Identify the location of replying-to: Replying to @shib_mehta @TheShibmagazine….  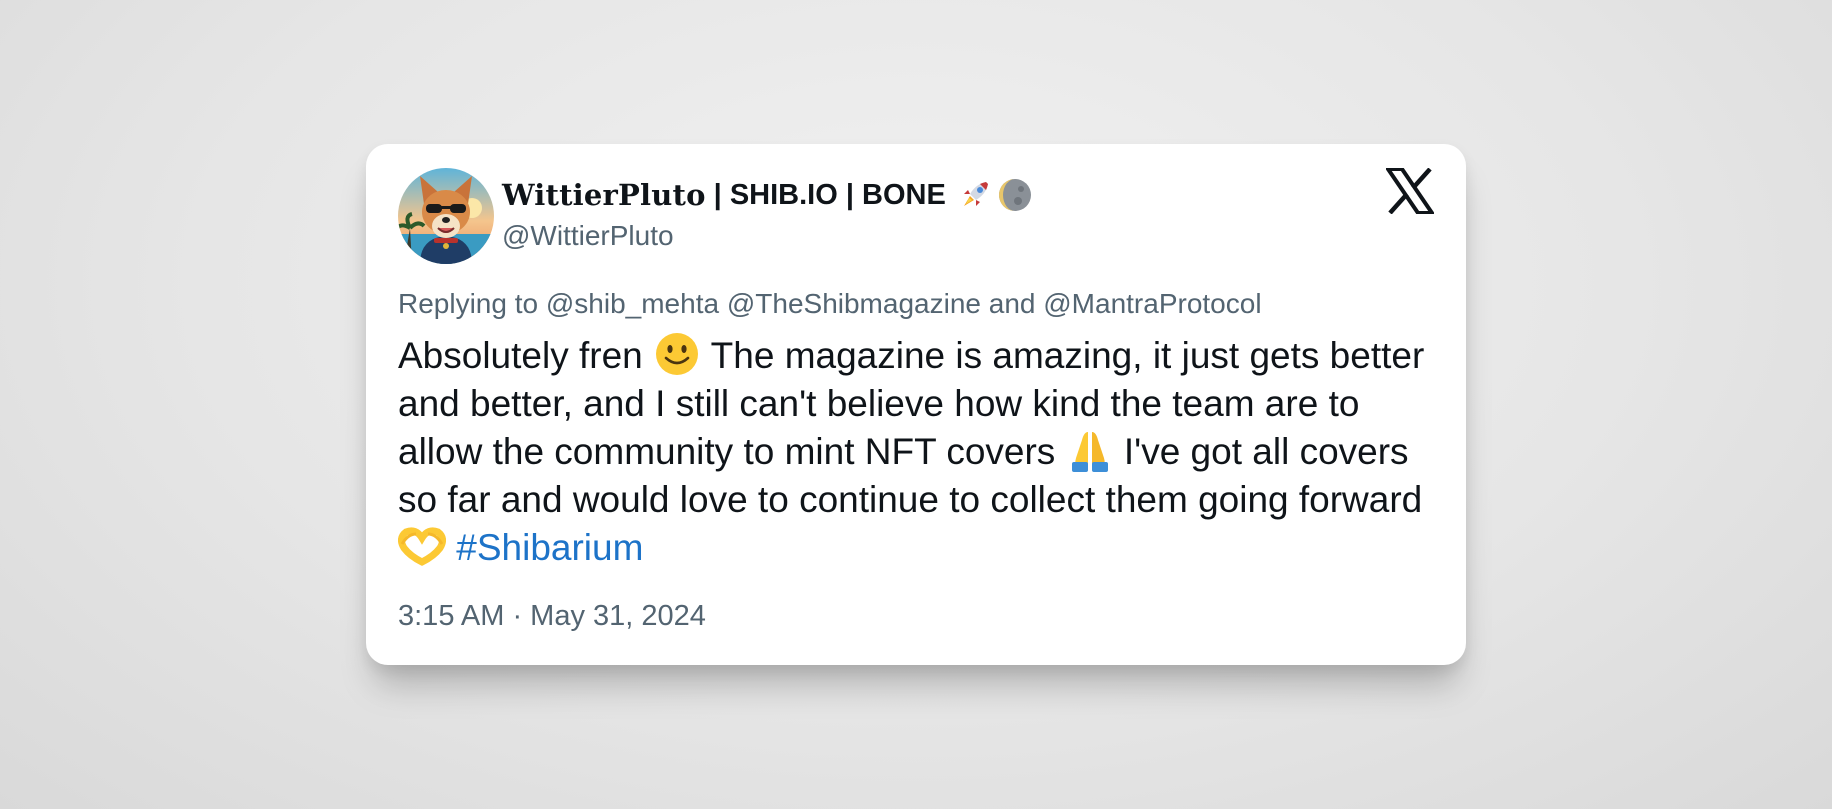
(830, 304).